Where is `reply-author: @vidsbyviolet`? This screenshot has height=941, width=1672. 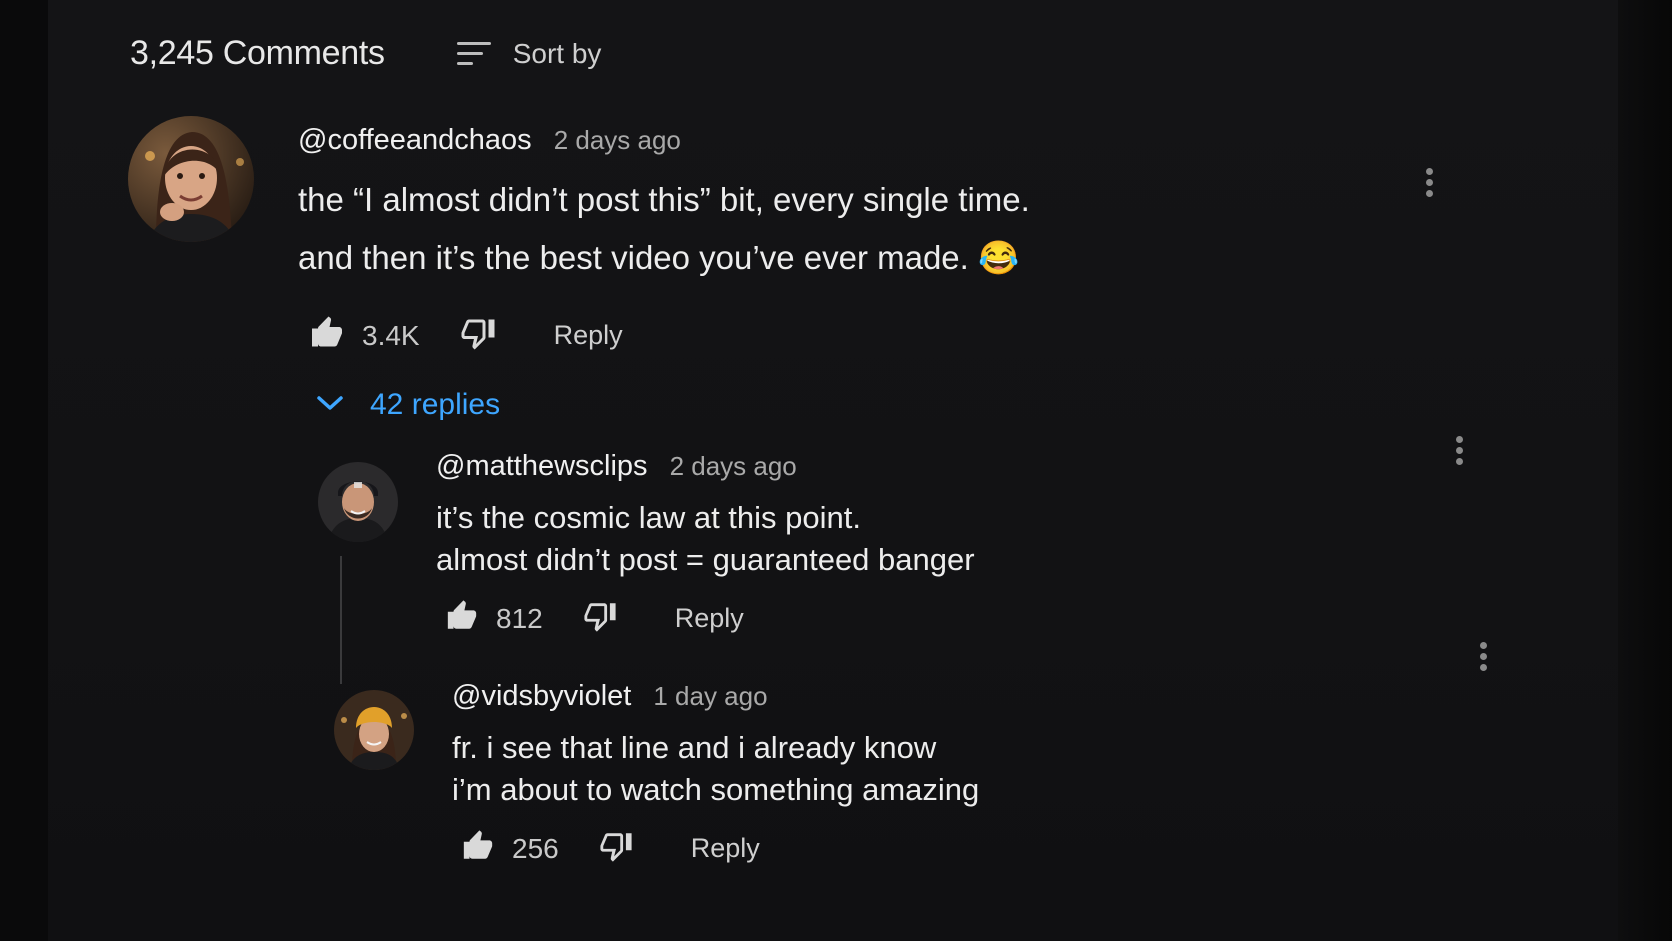
reply-author: @vidsbyviolet is located at coordinates (541, 696).